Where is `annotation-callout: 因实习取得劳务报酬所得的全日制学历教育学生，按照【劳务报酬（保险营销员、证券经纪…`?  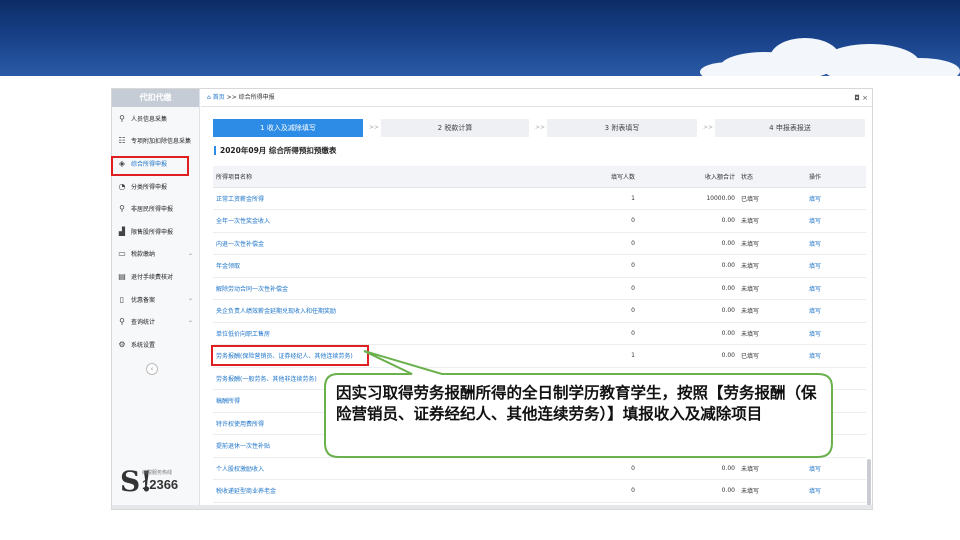
annotation-callout: 因实习取得劳务报酬所得的全日制学历教育学生，按照【劳务报酬（保险营销员、证券经纪… is located at coordinates (579, 404).